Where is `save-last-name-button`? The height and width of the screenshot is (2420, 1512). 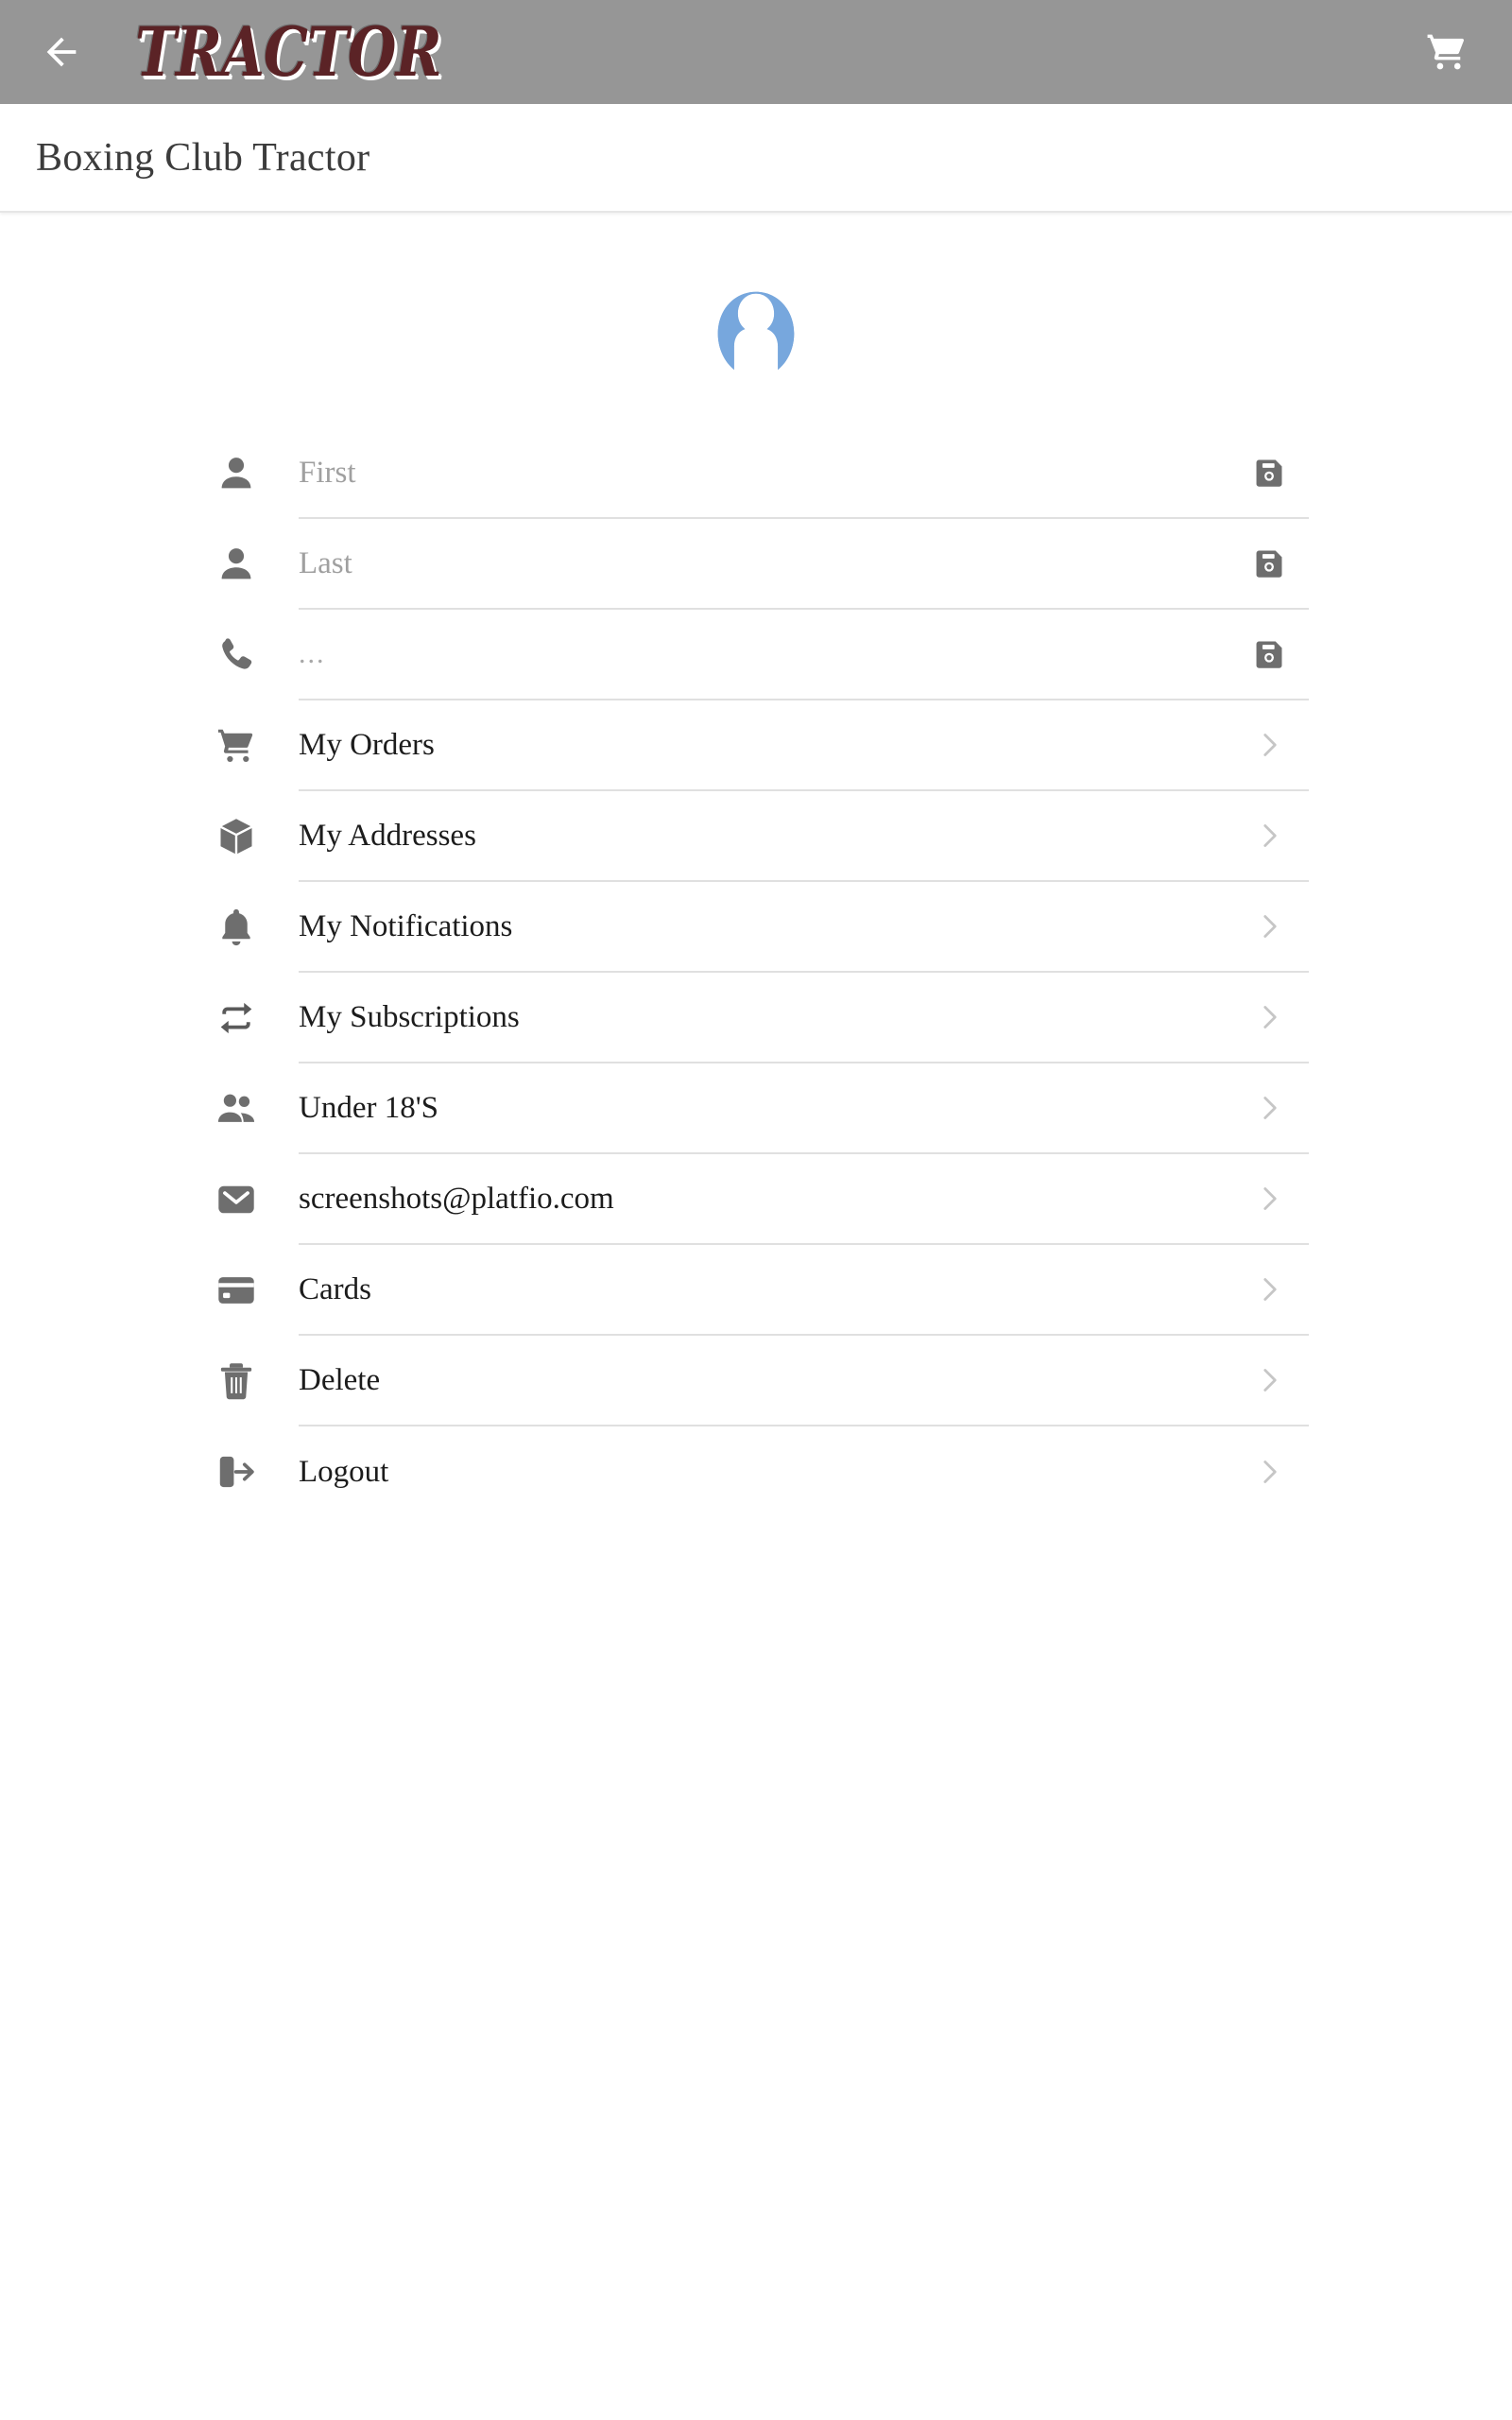 save-last-name-button is located at coordinates (1269, 563).